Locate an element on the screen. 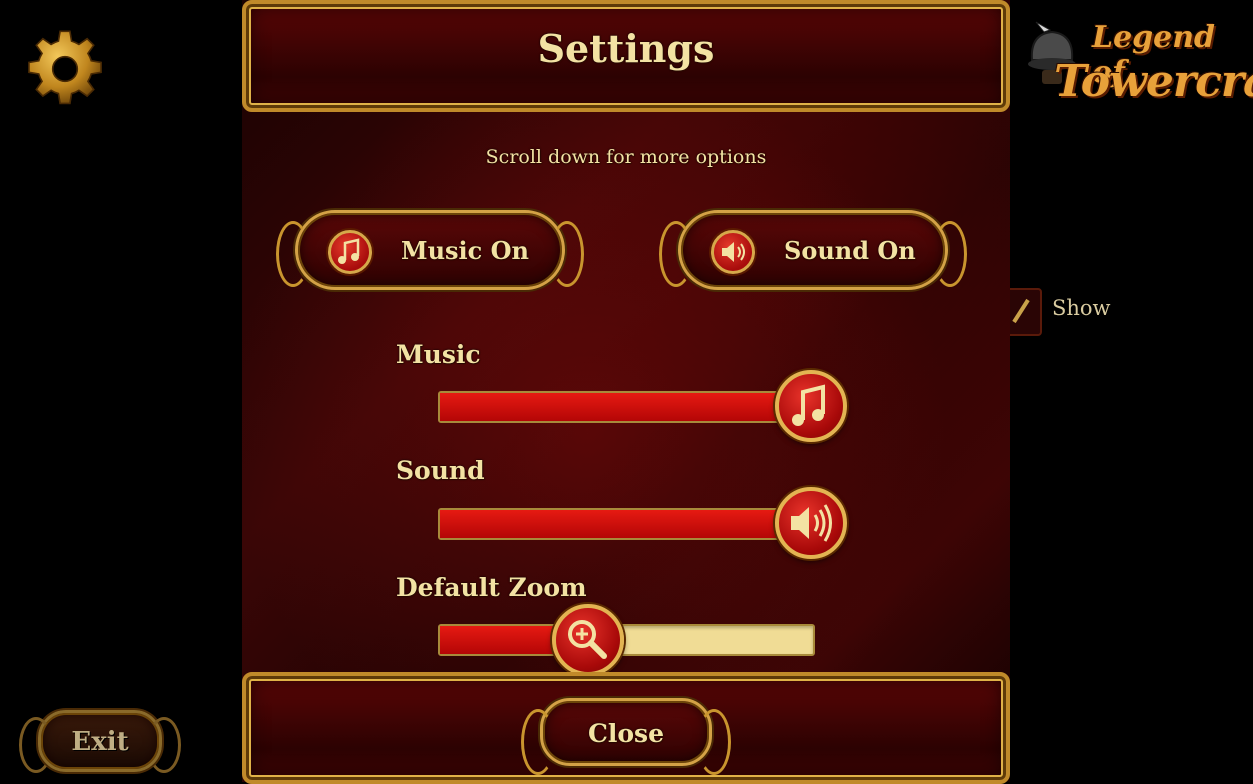  music-slider-track is located at coordinates (627, 407).